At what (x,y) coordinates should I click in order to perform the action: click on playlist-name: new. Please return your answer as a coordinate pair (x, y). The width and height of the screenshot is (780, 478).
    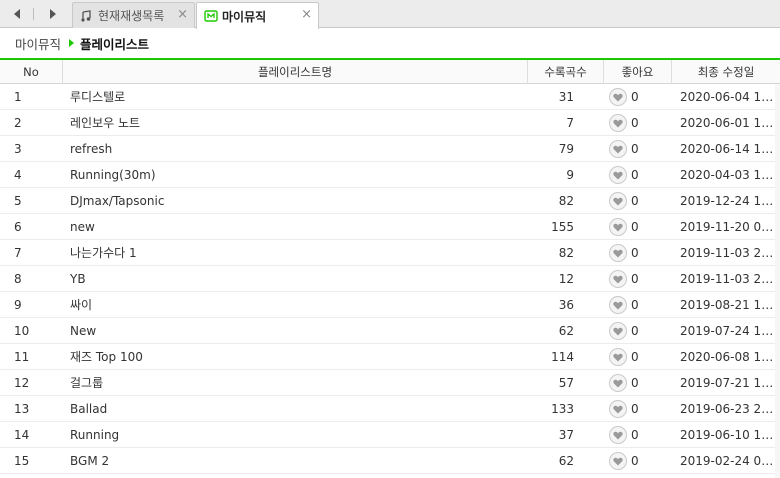
    Looking at the image, I should click on (295, 227).